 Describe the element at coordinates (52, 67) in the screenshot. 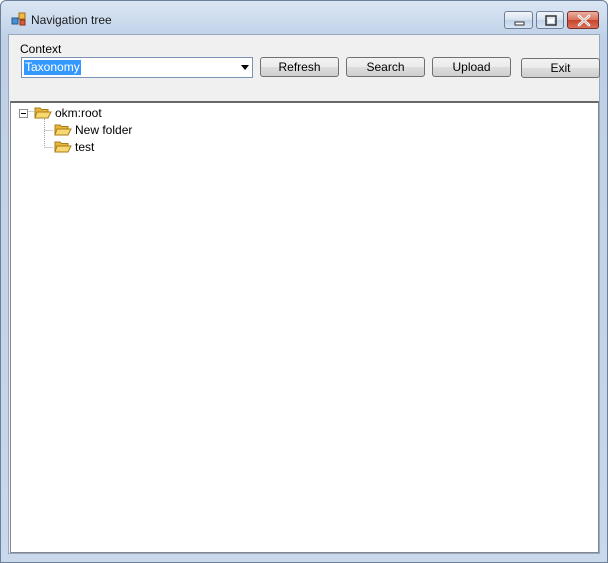

I see `context-value: Taxonomy` at that location.